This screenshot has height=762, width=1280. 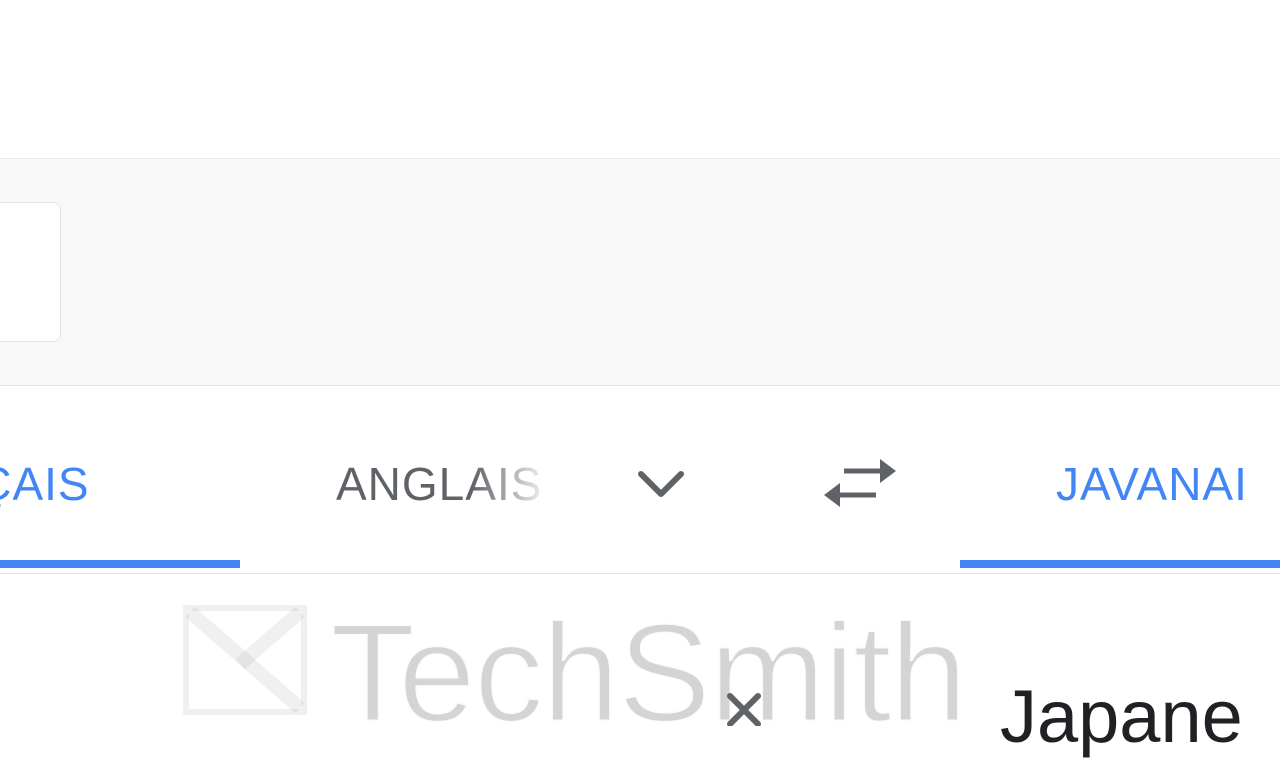 I want to click on watermark-text: TechSmith, so click(x=649, y=673).